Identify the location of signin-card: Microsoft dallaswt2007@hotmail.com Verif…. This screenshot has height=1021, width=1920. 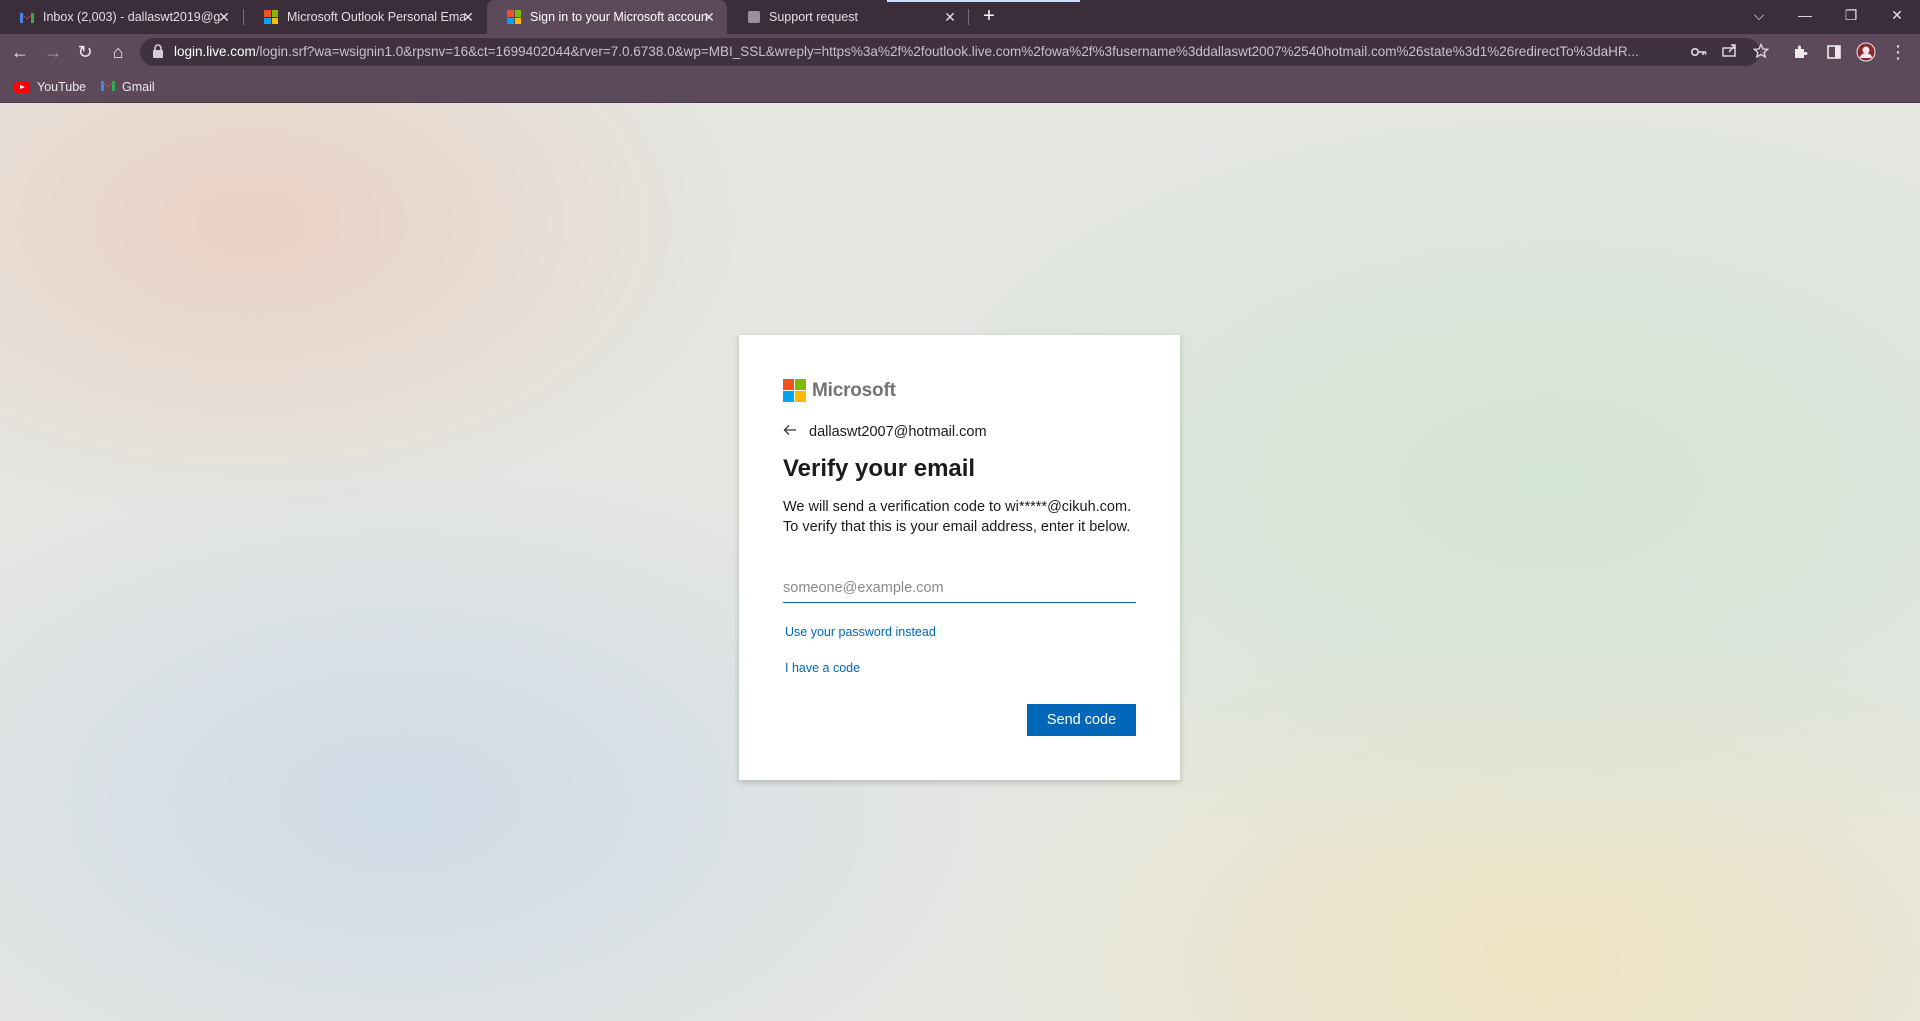
(959, 557).